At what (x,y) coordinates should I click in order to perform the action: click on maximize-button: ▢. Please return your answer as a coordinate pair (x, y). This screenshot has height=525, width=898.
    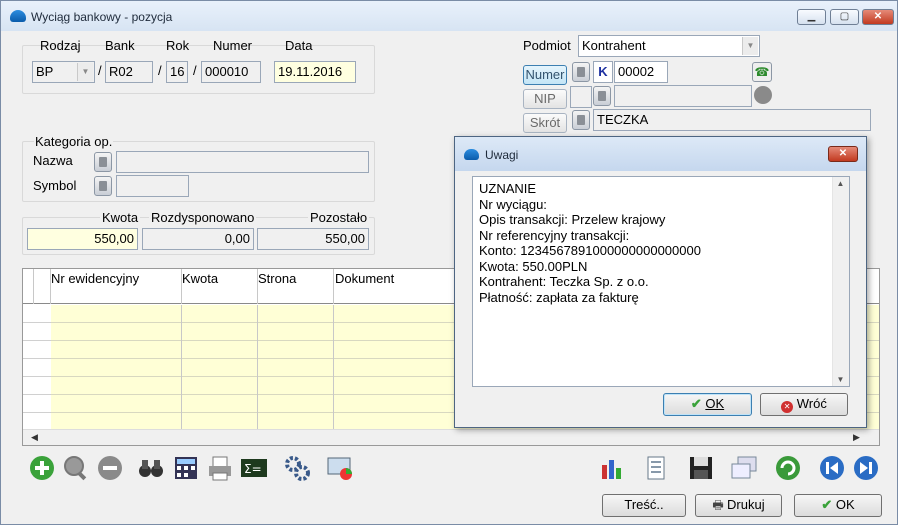
    Looking at the image, I should click on (844, 17).